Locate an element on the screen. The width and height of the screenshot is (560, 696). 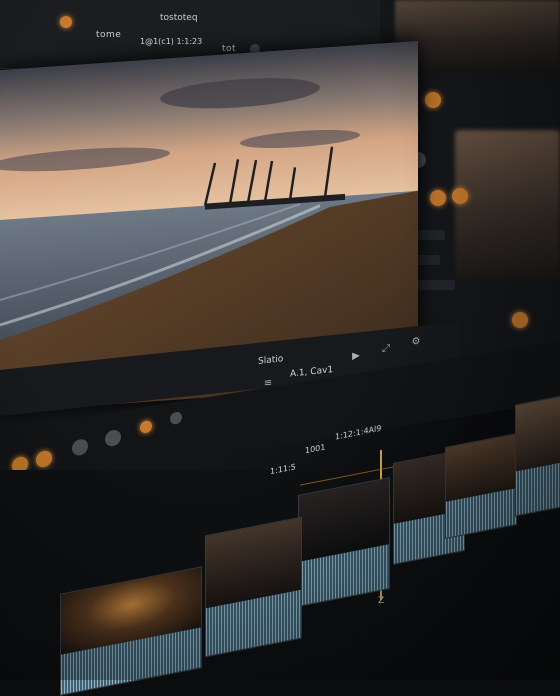
end-marker: Z is located at coordinates (381, 601).